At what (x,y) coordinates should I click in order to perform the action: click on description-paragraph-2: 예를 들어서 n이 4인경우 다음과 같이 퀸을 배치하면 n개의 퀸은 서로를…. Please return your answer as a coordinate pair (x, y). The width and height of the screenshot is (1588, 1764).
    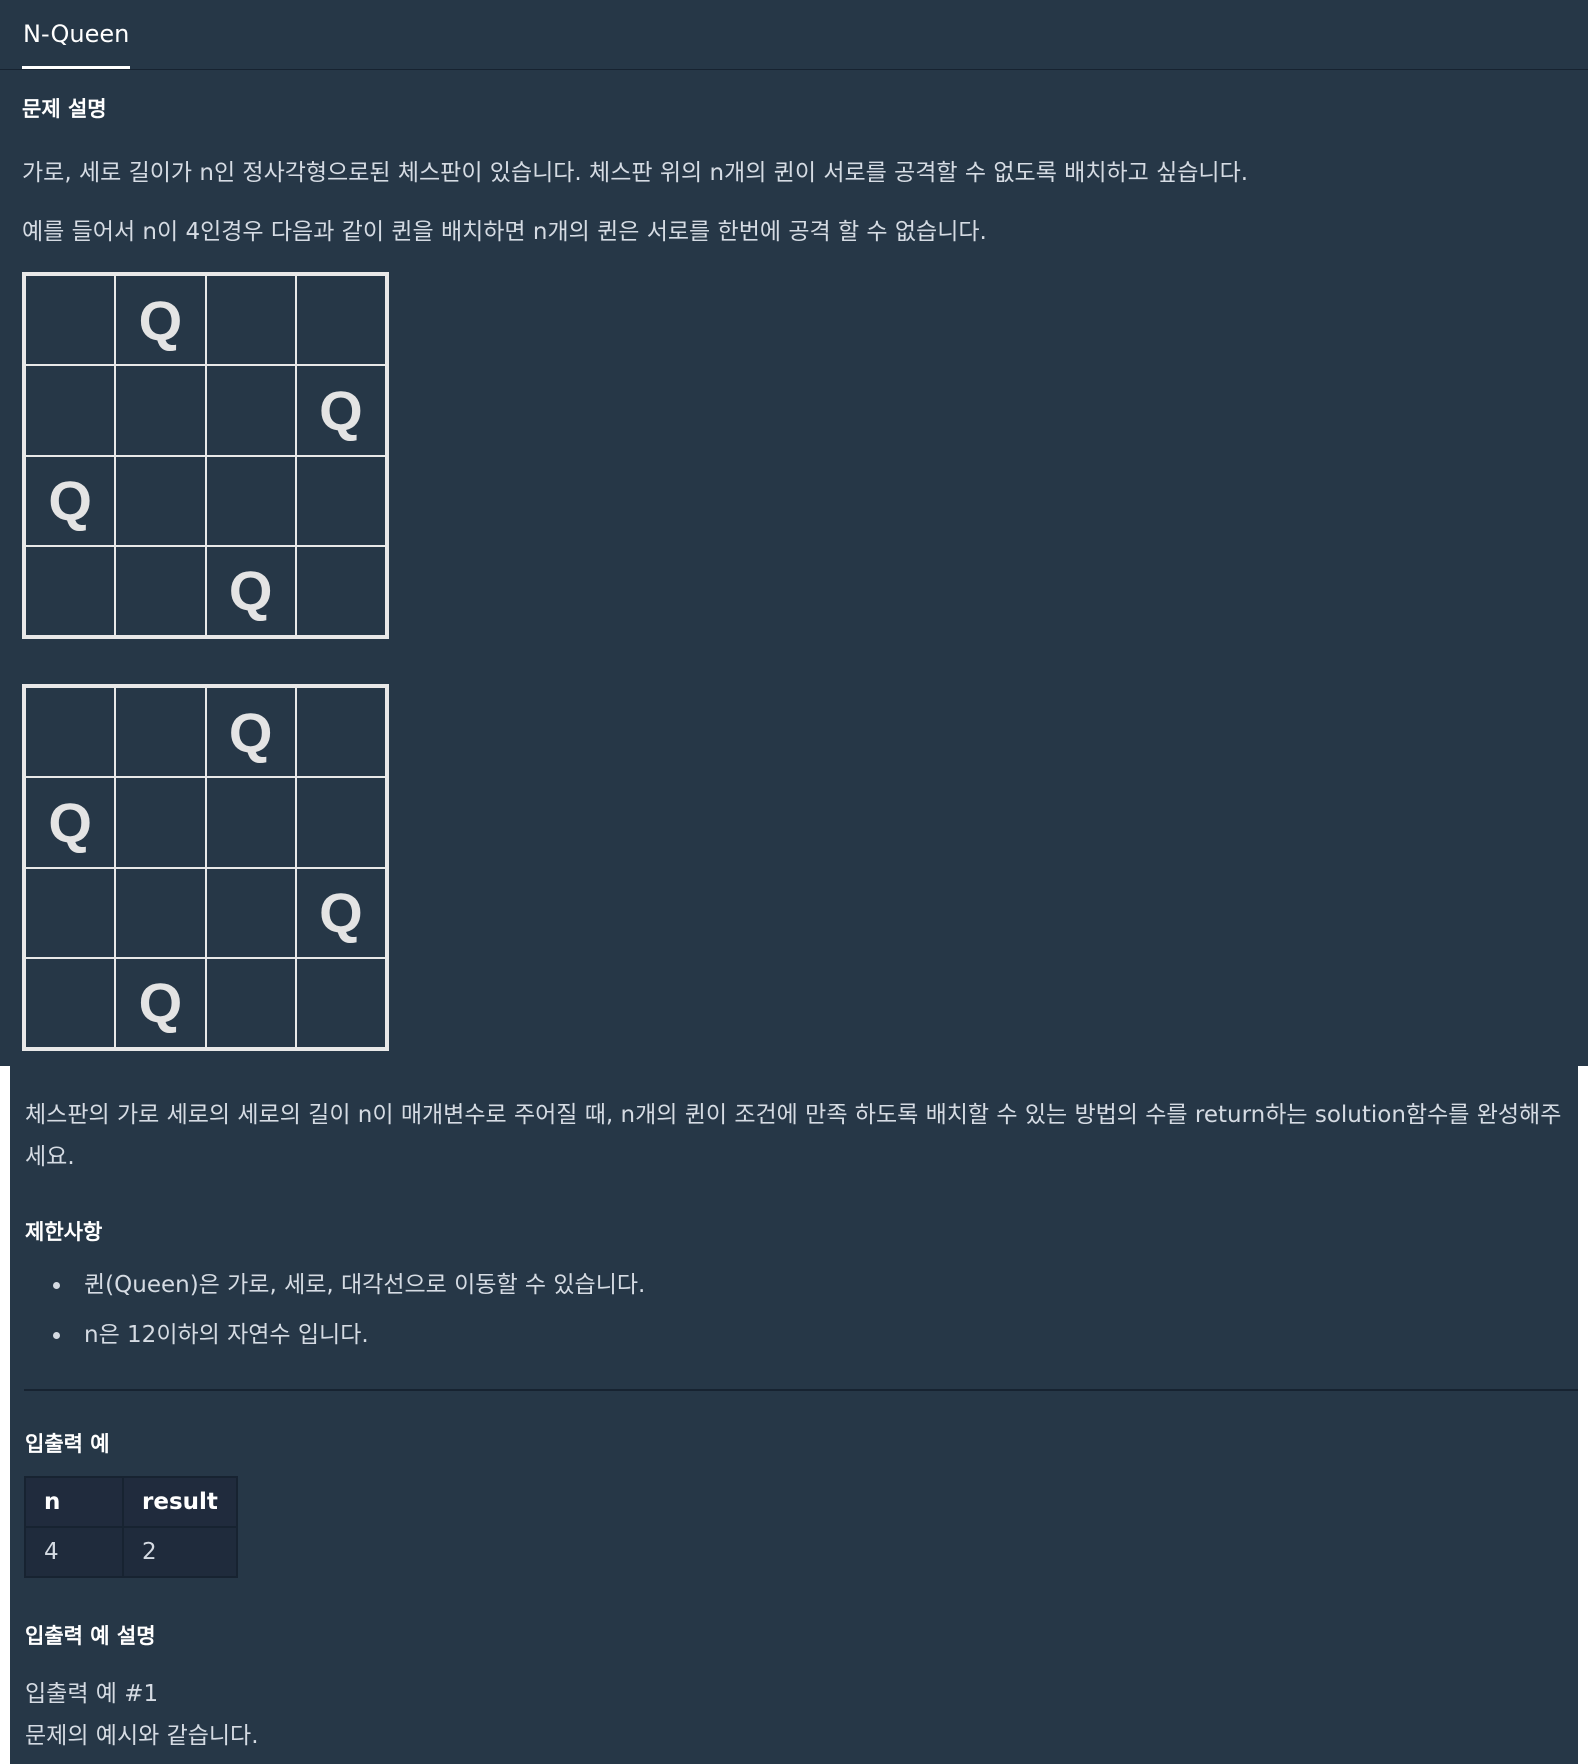
    Looking at the image, I should click on (504, 232).